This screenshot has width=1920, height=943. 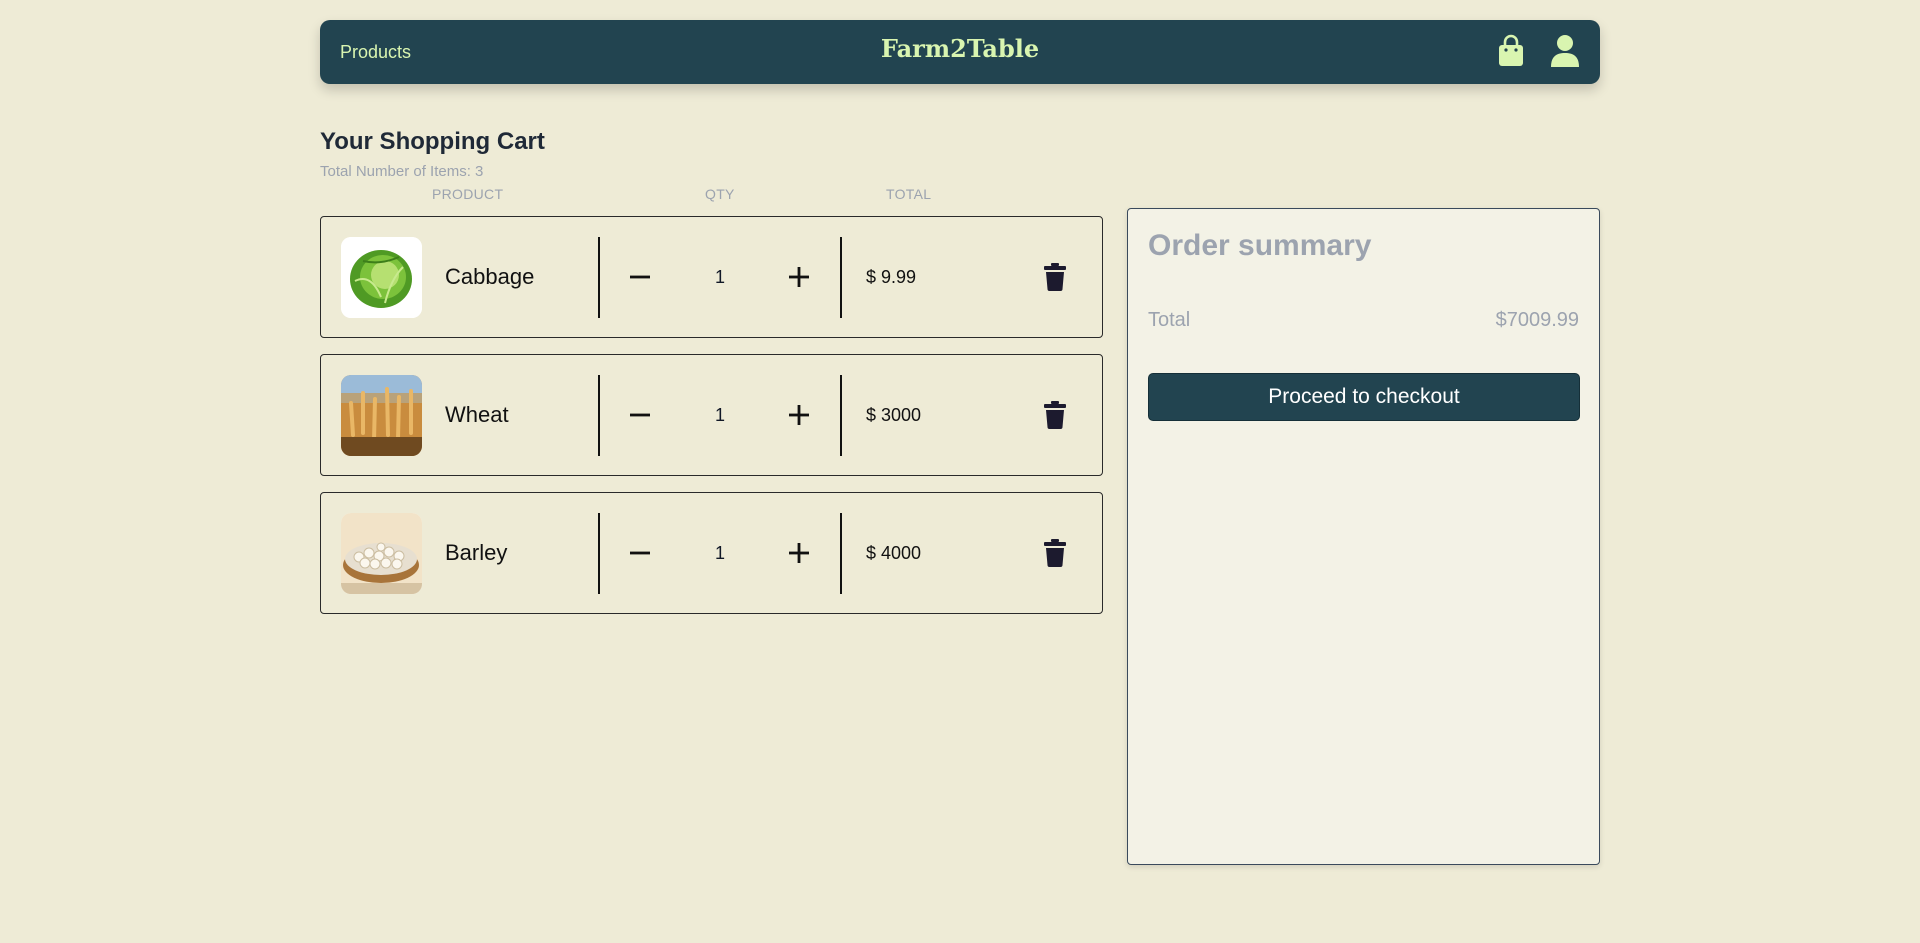 What do you see at coordinates (894, 553) in the screenshot?
I see `item-total: $ 4000` at bounding box center [894, 553].